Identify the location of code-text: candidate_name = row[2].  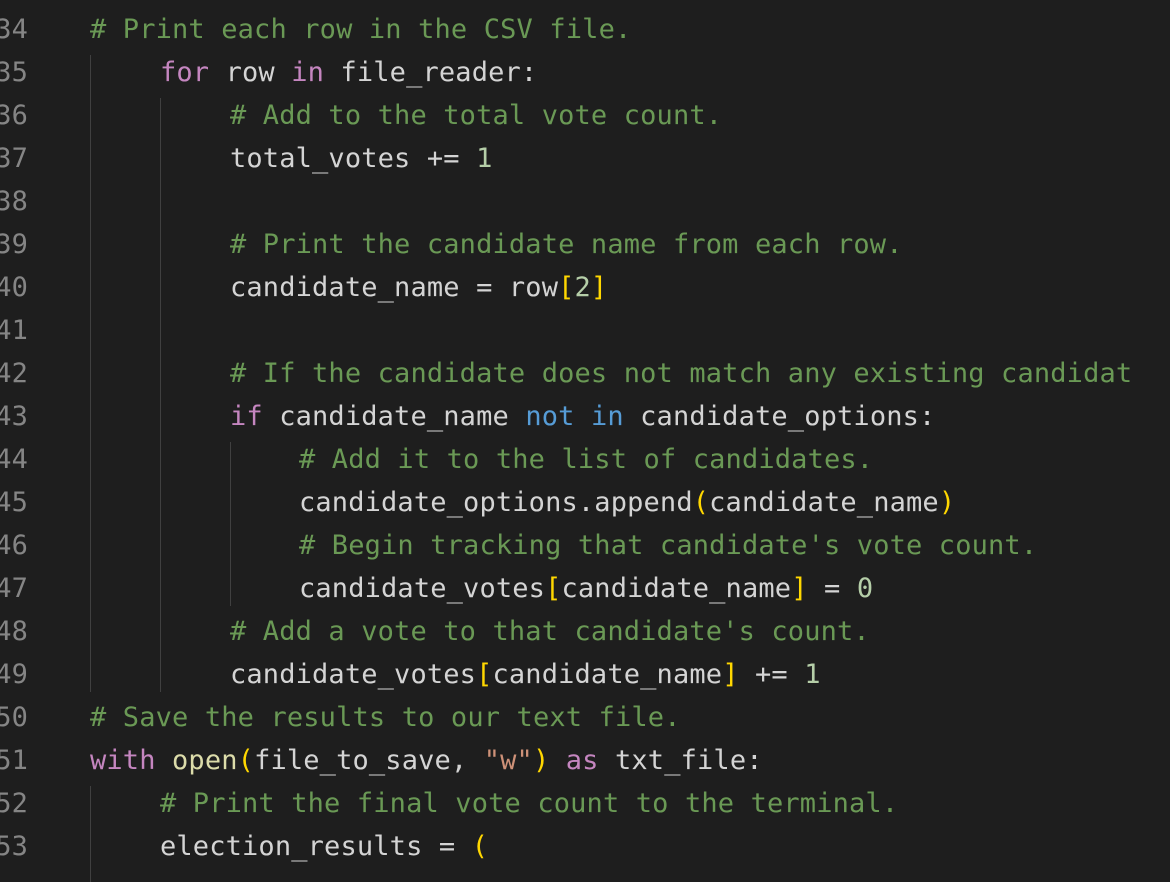
(418, 287).